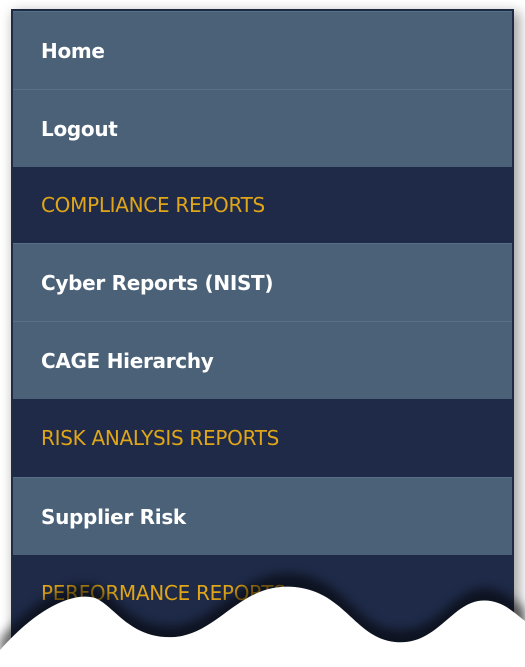  I want to click on section-header-risk-analysis-reports: RISK ANALYSIS REPORTS, so click(262, 438).